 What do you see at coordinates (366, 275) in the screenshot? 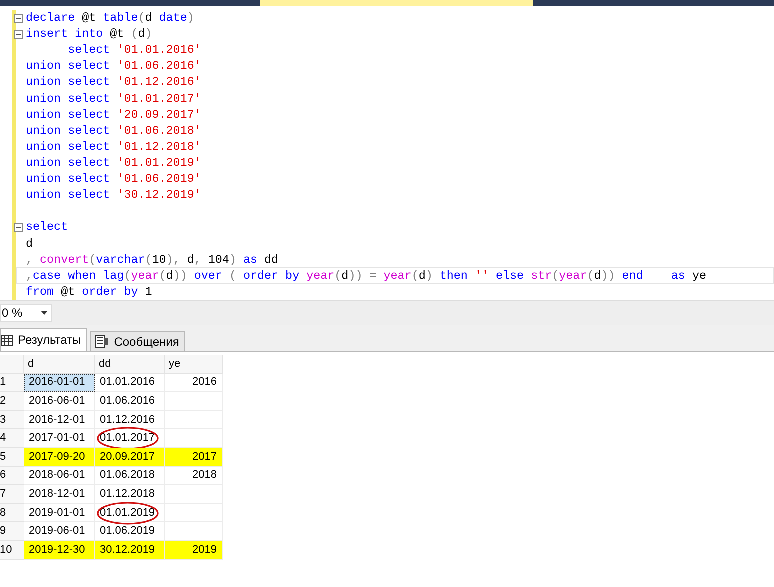
I see `code-line: ,case when lag(year(d)) over ( order by year(d)) = year(d) then '' else str(year(d)) end as ye` at bounding box center [366, 275].